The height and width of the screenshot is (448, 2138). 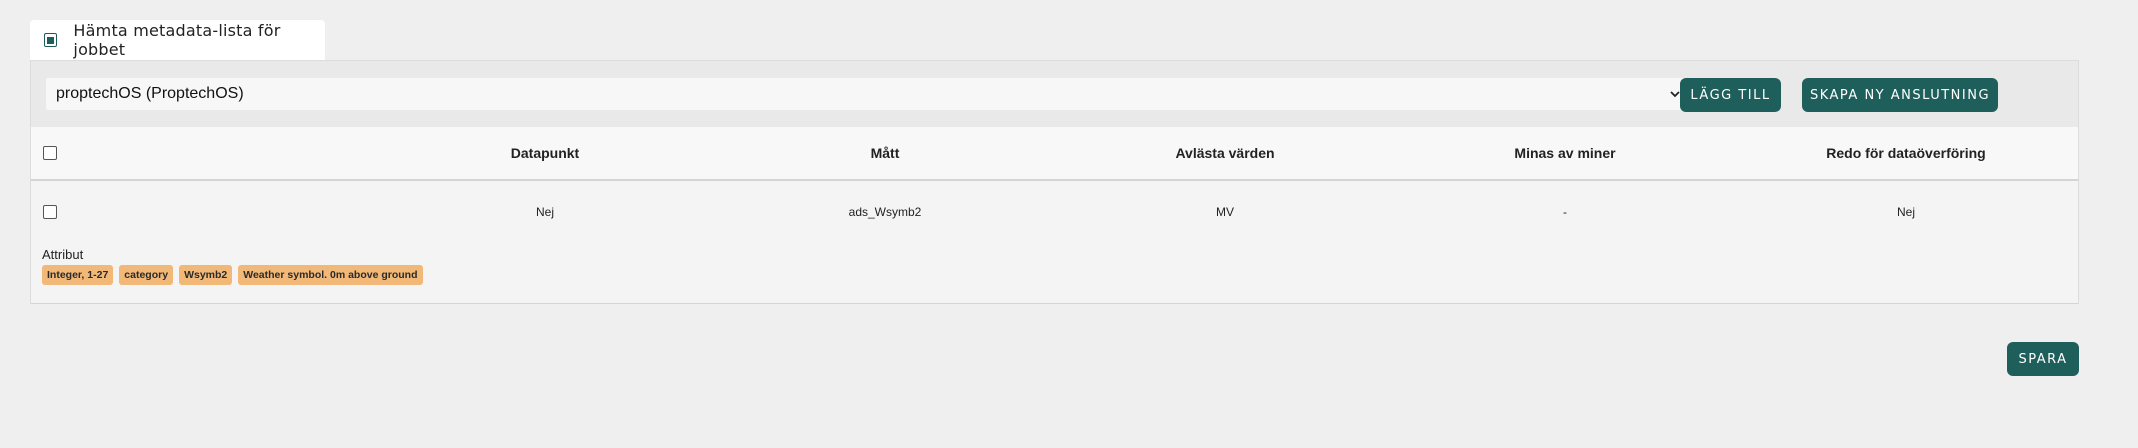 I want to click on create-connection-button: SKAPA NY ANSLUTNING, so click(x=1900, y=95).